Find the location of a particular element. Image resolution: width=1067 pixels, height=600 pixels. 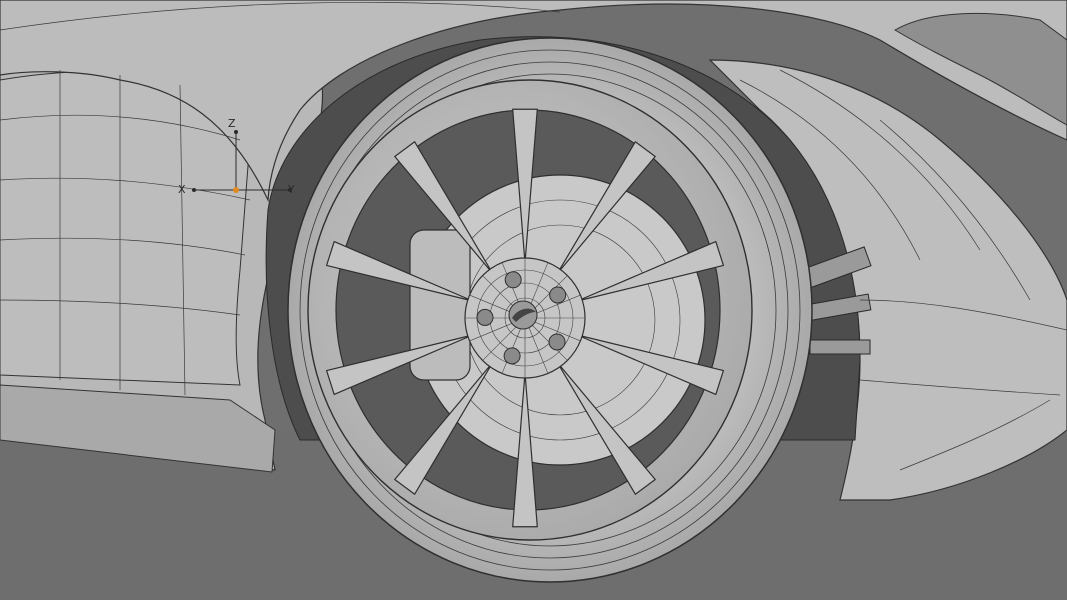

axis-label-y: Y is located at coordinates (291, 189).